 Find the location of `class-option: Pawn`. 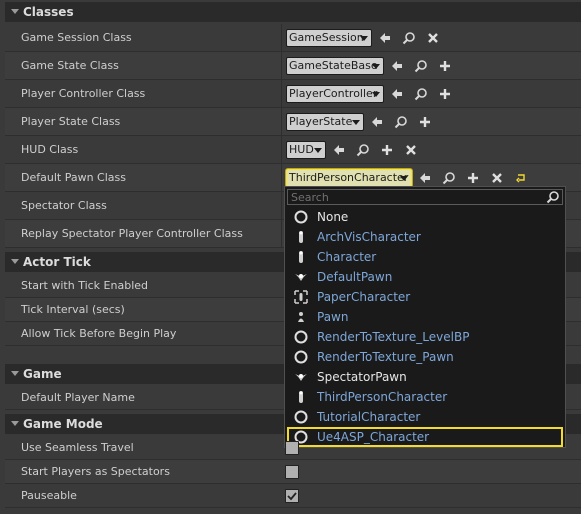

class-option: Pawn is located at coordinates (425, 317).